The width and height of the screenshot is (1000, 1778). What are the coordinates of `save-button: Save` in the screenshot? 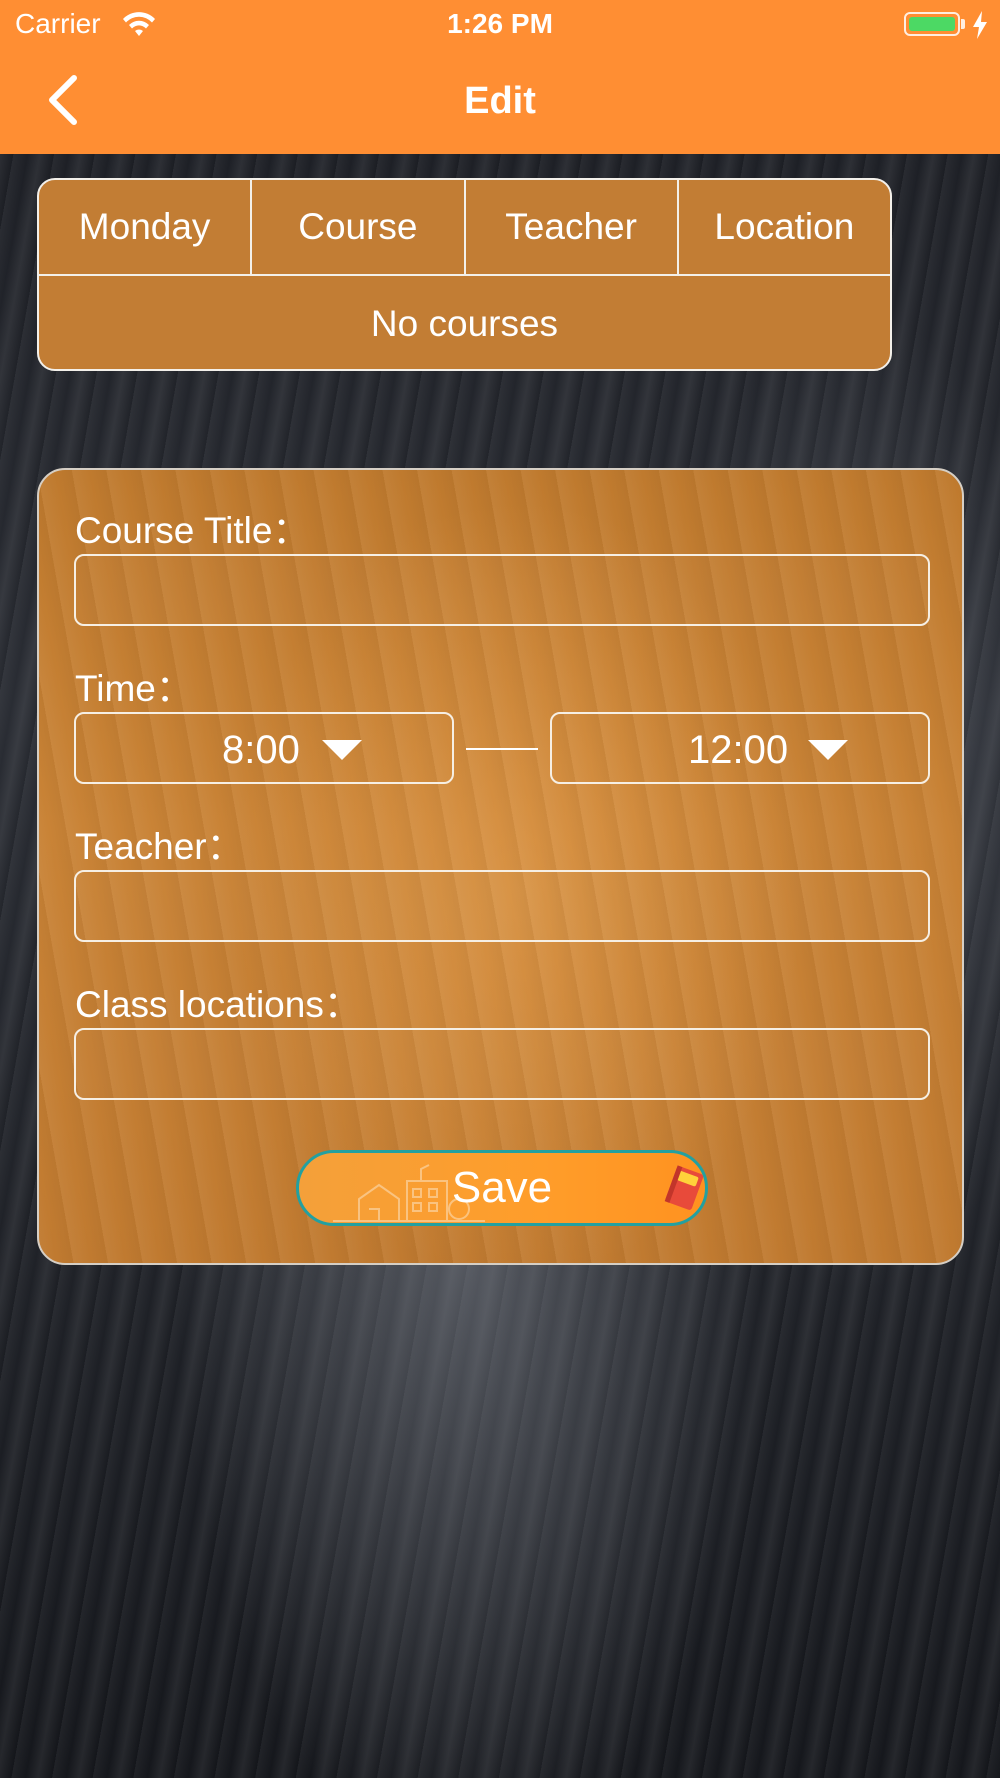 It's located at (502, 1188).